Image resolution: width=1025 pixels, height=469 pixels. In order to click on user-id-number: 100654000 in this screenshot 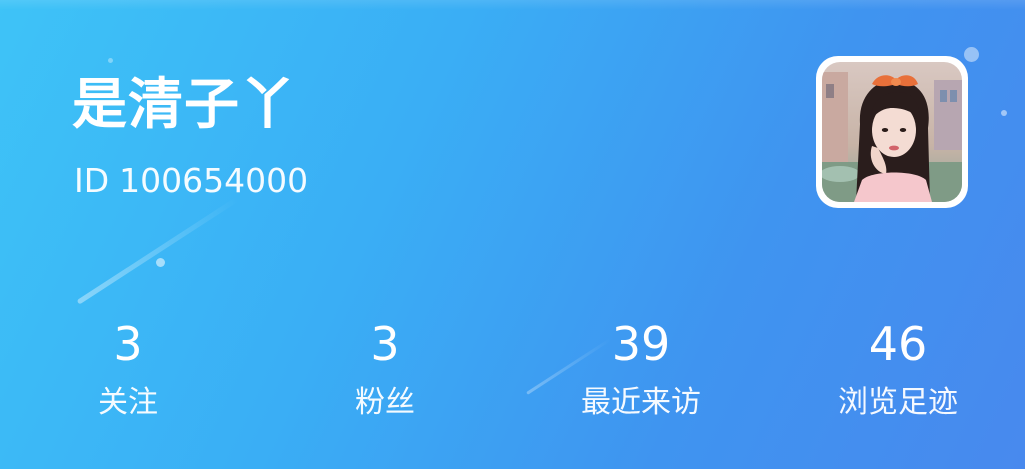, I will do `click(214, 180)`.